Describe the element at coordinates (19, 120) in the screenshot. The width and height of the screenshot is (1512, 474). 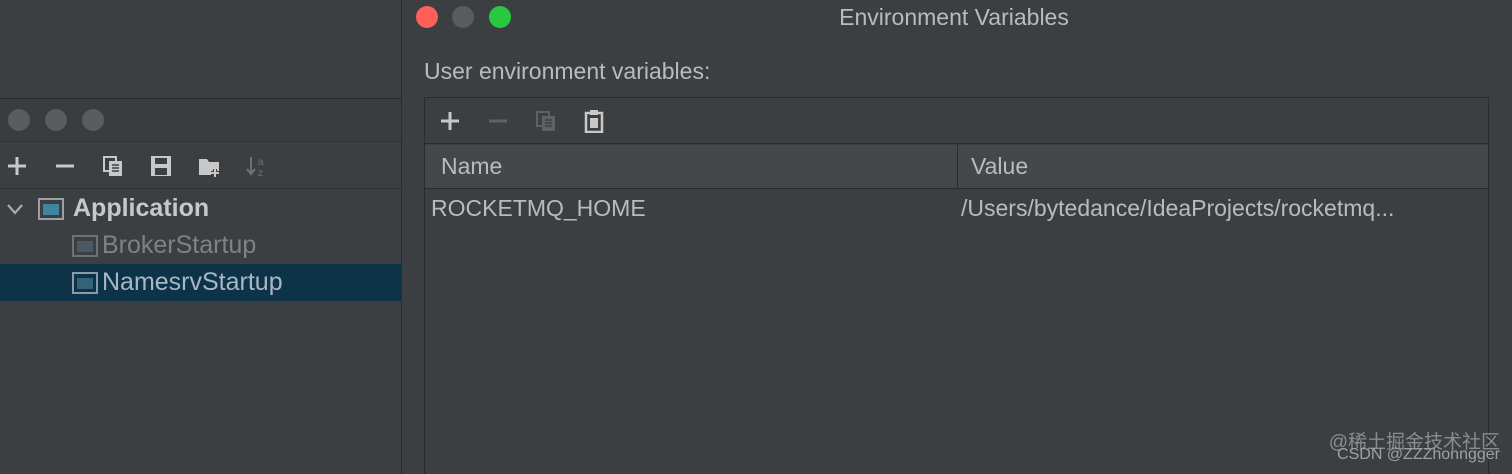
I see `close-button` at that location.